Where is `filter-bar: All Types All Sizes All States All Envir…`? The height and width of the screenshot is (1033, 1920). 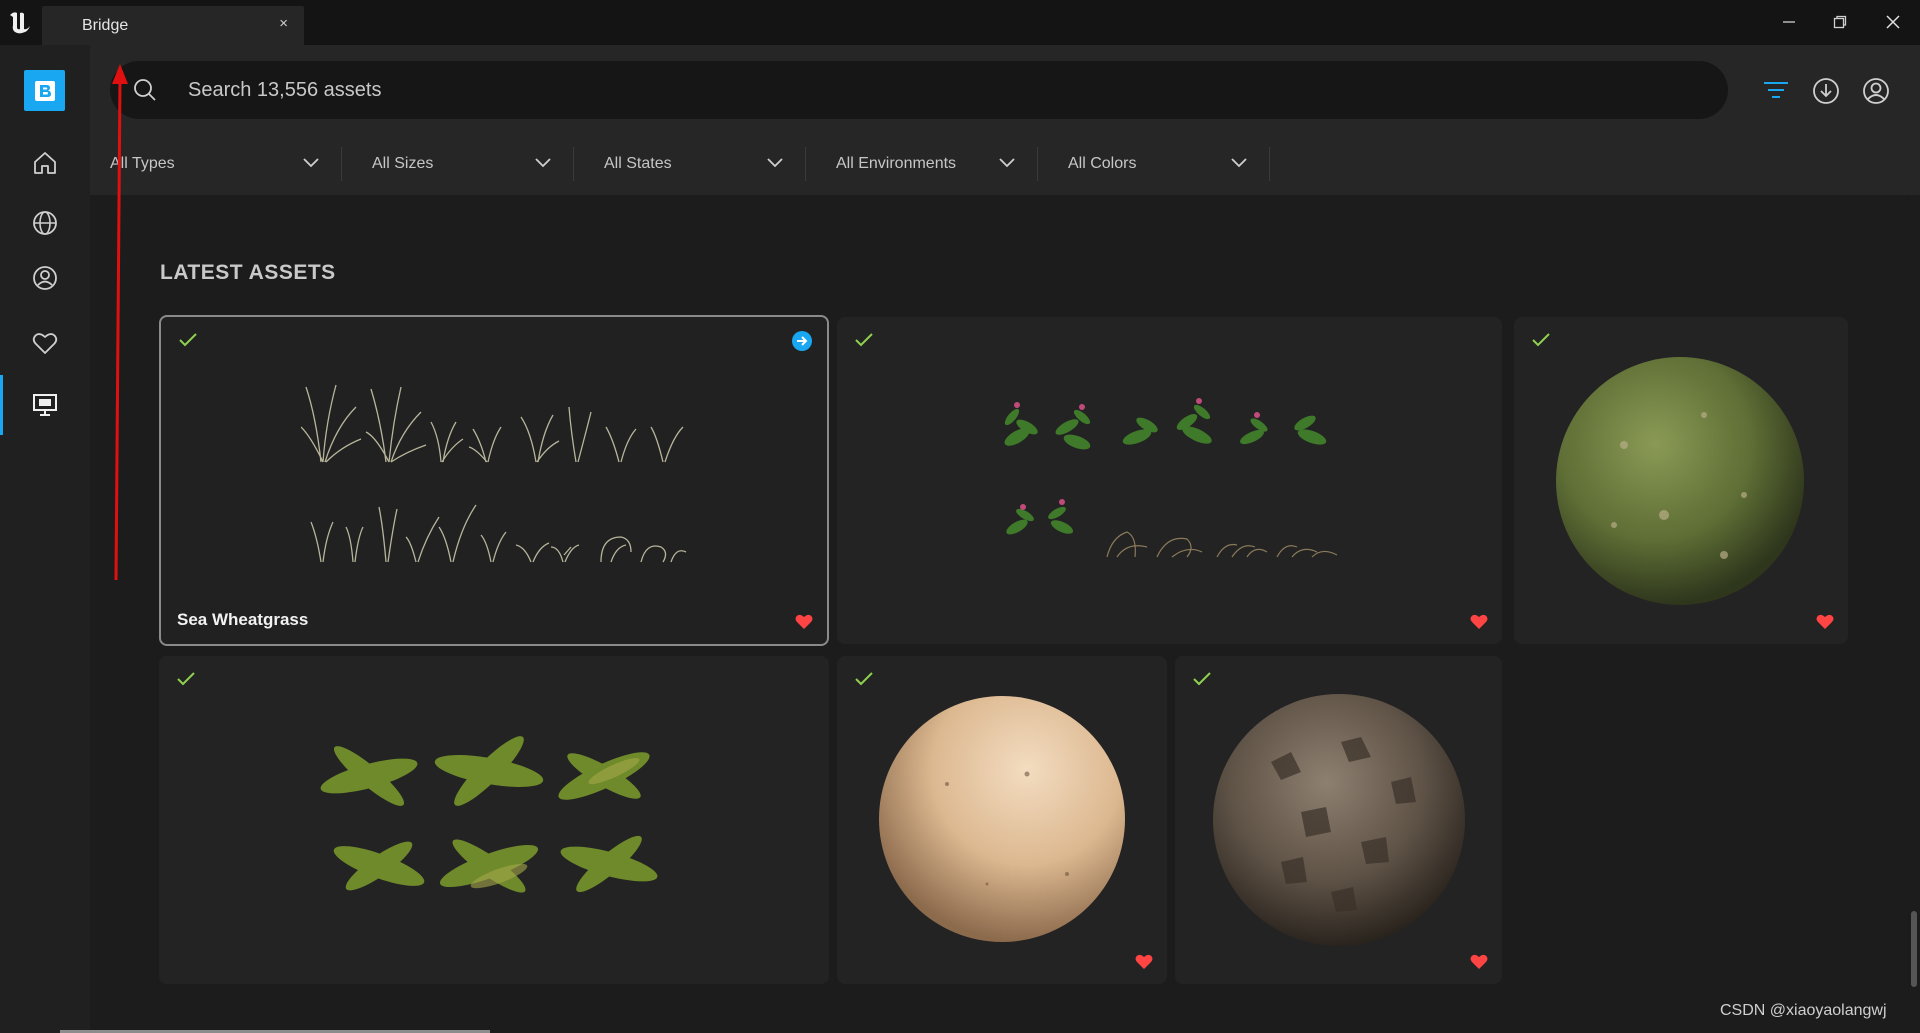 filter-bar: All Types All Sizes All States All Envir… is located at coordinates (690, 164).